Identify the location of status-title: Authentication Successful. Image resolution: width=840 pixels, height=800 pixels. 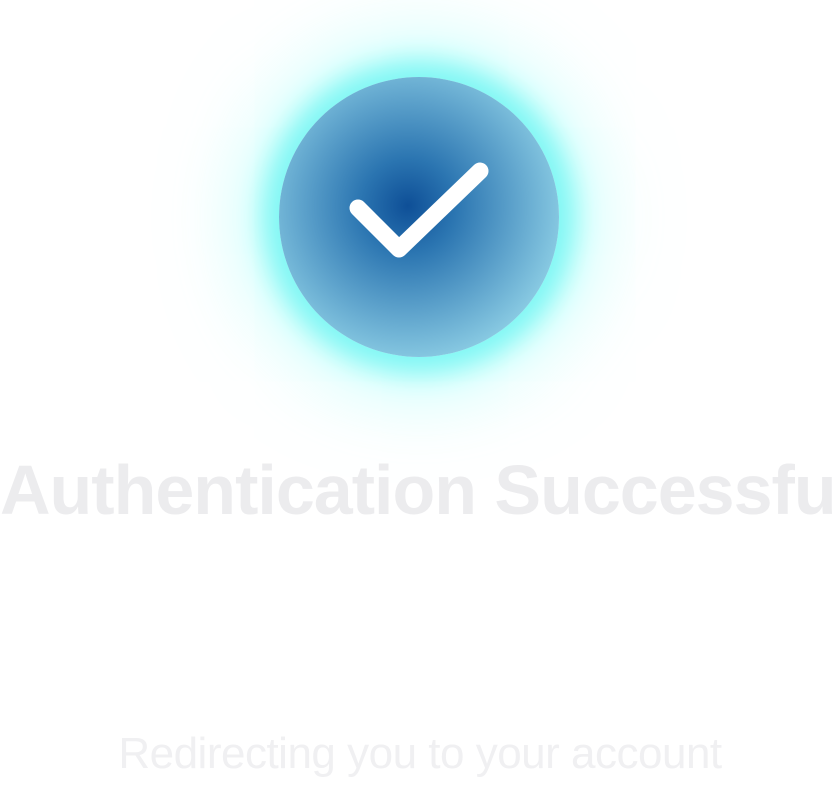
(420, 490).